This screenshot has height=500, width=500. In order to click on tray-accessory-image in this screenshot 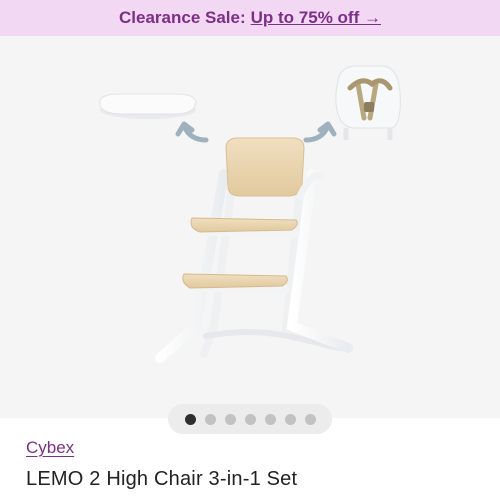, I will do `click(148, 106)`.